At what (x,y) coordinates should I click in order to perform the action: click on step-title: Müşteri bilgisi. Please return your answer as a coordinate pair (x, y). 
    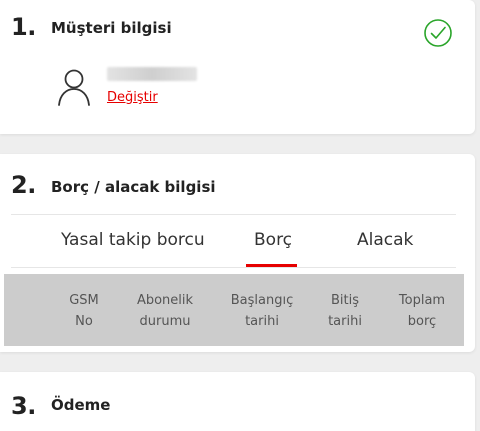
    Looking at the image, I should click on (111, 28).